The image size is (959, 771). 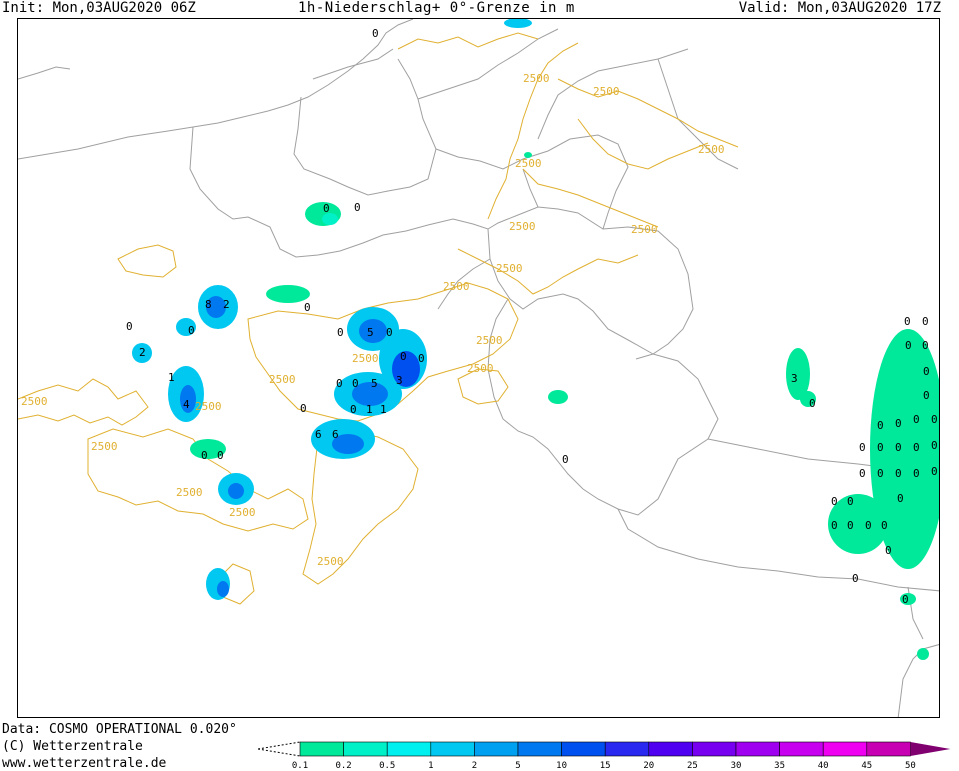 I want to click on legend-level-label: 35, so click(x=779, y=765).